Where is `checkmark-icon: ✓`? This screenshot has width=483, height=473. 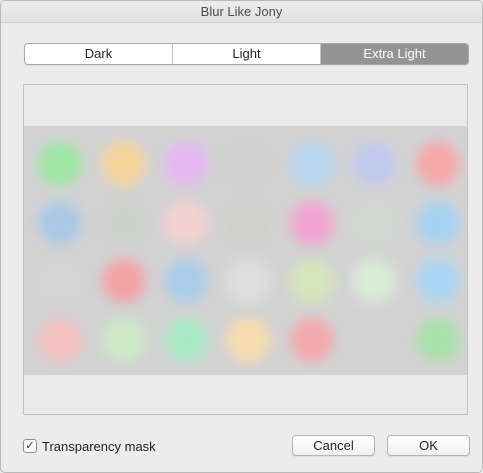
checkmark-icon: ✓ is located at coordinates (30, 445).